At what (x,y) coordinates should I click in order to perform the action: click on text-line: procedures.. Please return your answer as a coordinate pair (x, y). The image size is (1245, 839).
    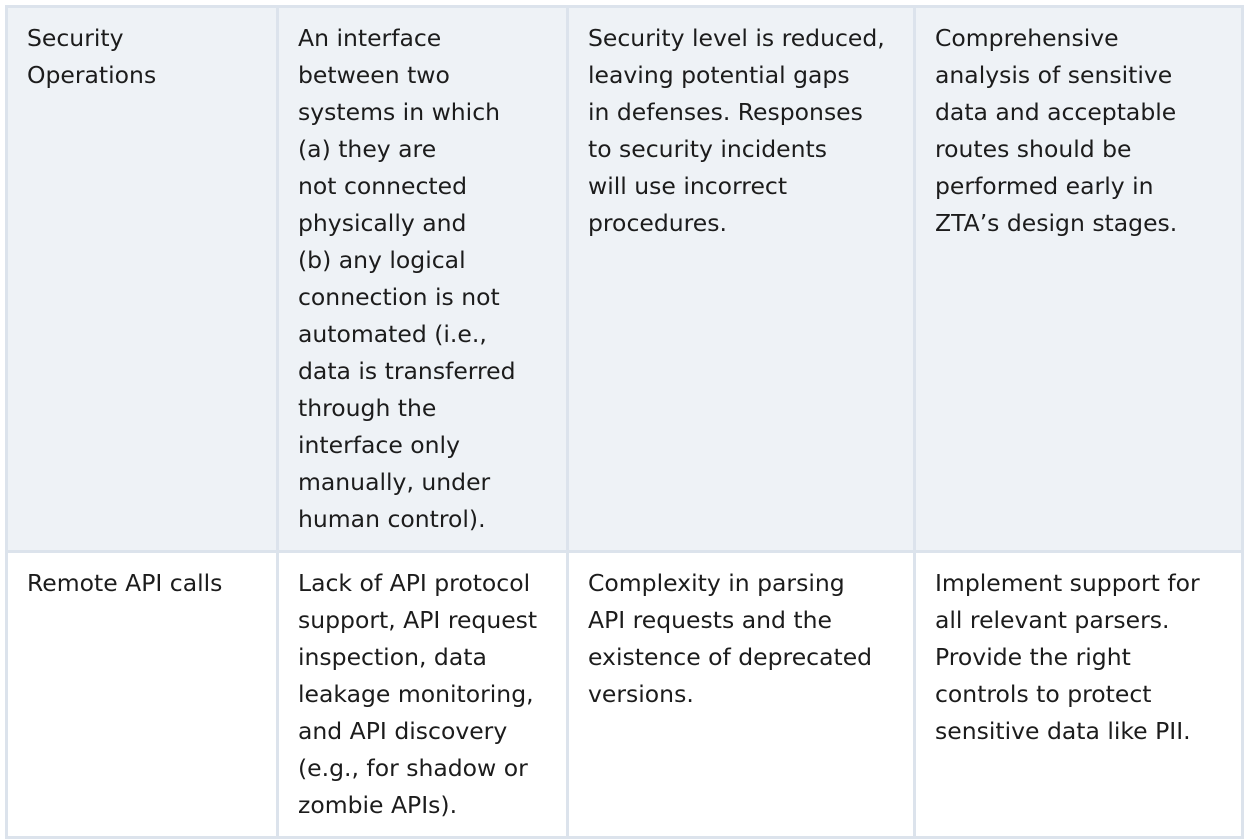
    Looking at the image, I should click on (741, 223).